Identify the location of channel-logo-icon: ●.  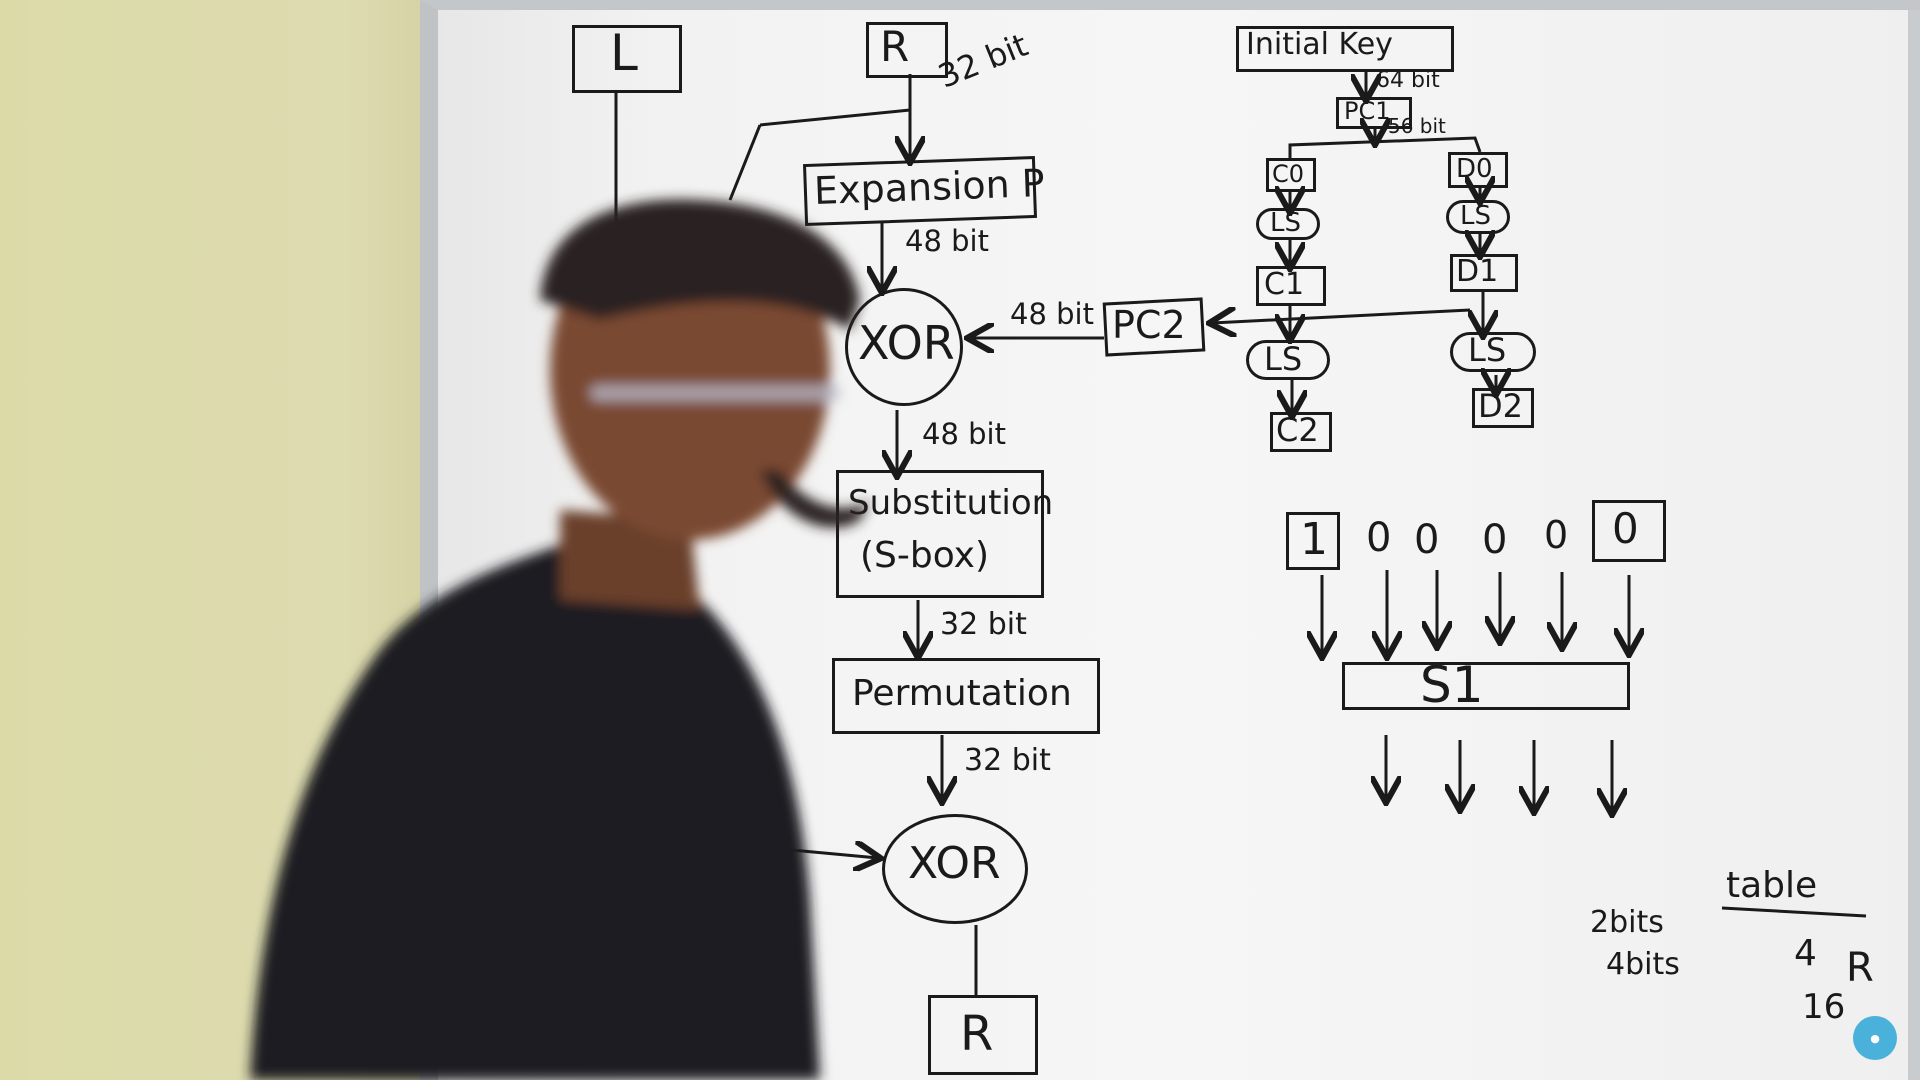
(1875, 1038).